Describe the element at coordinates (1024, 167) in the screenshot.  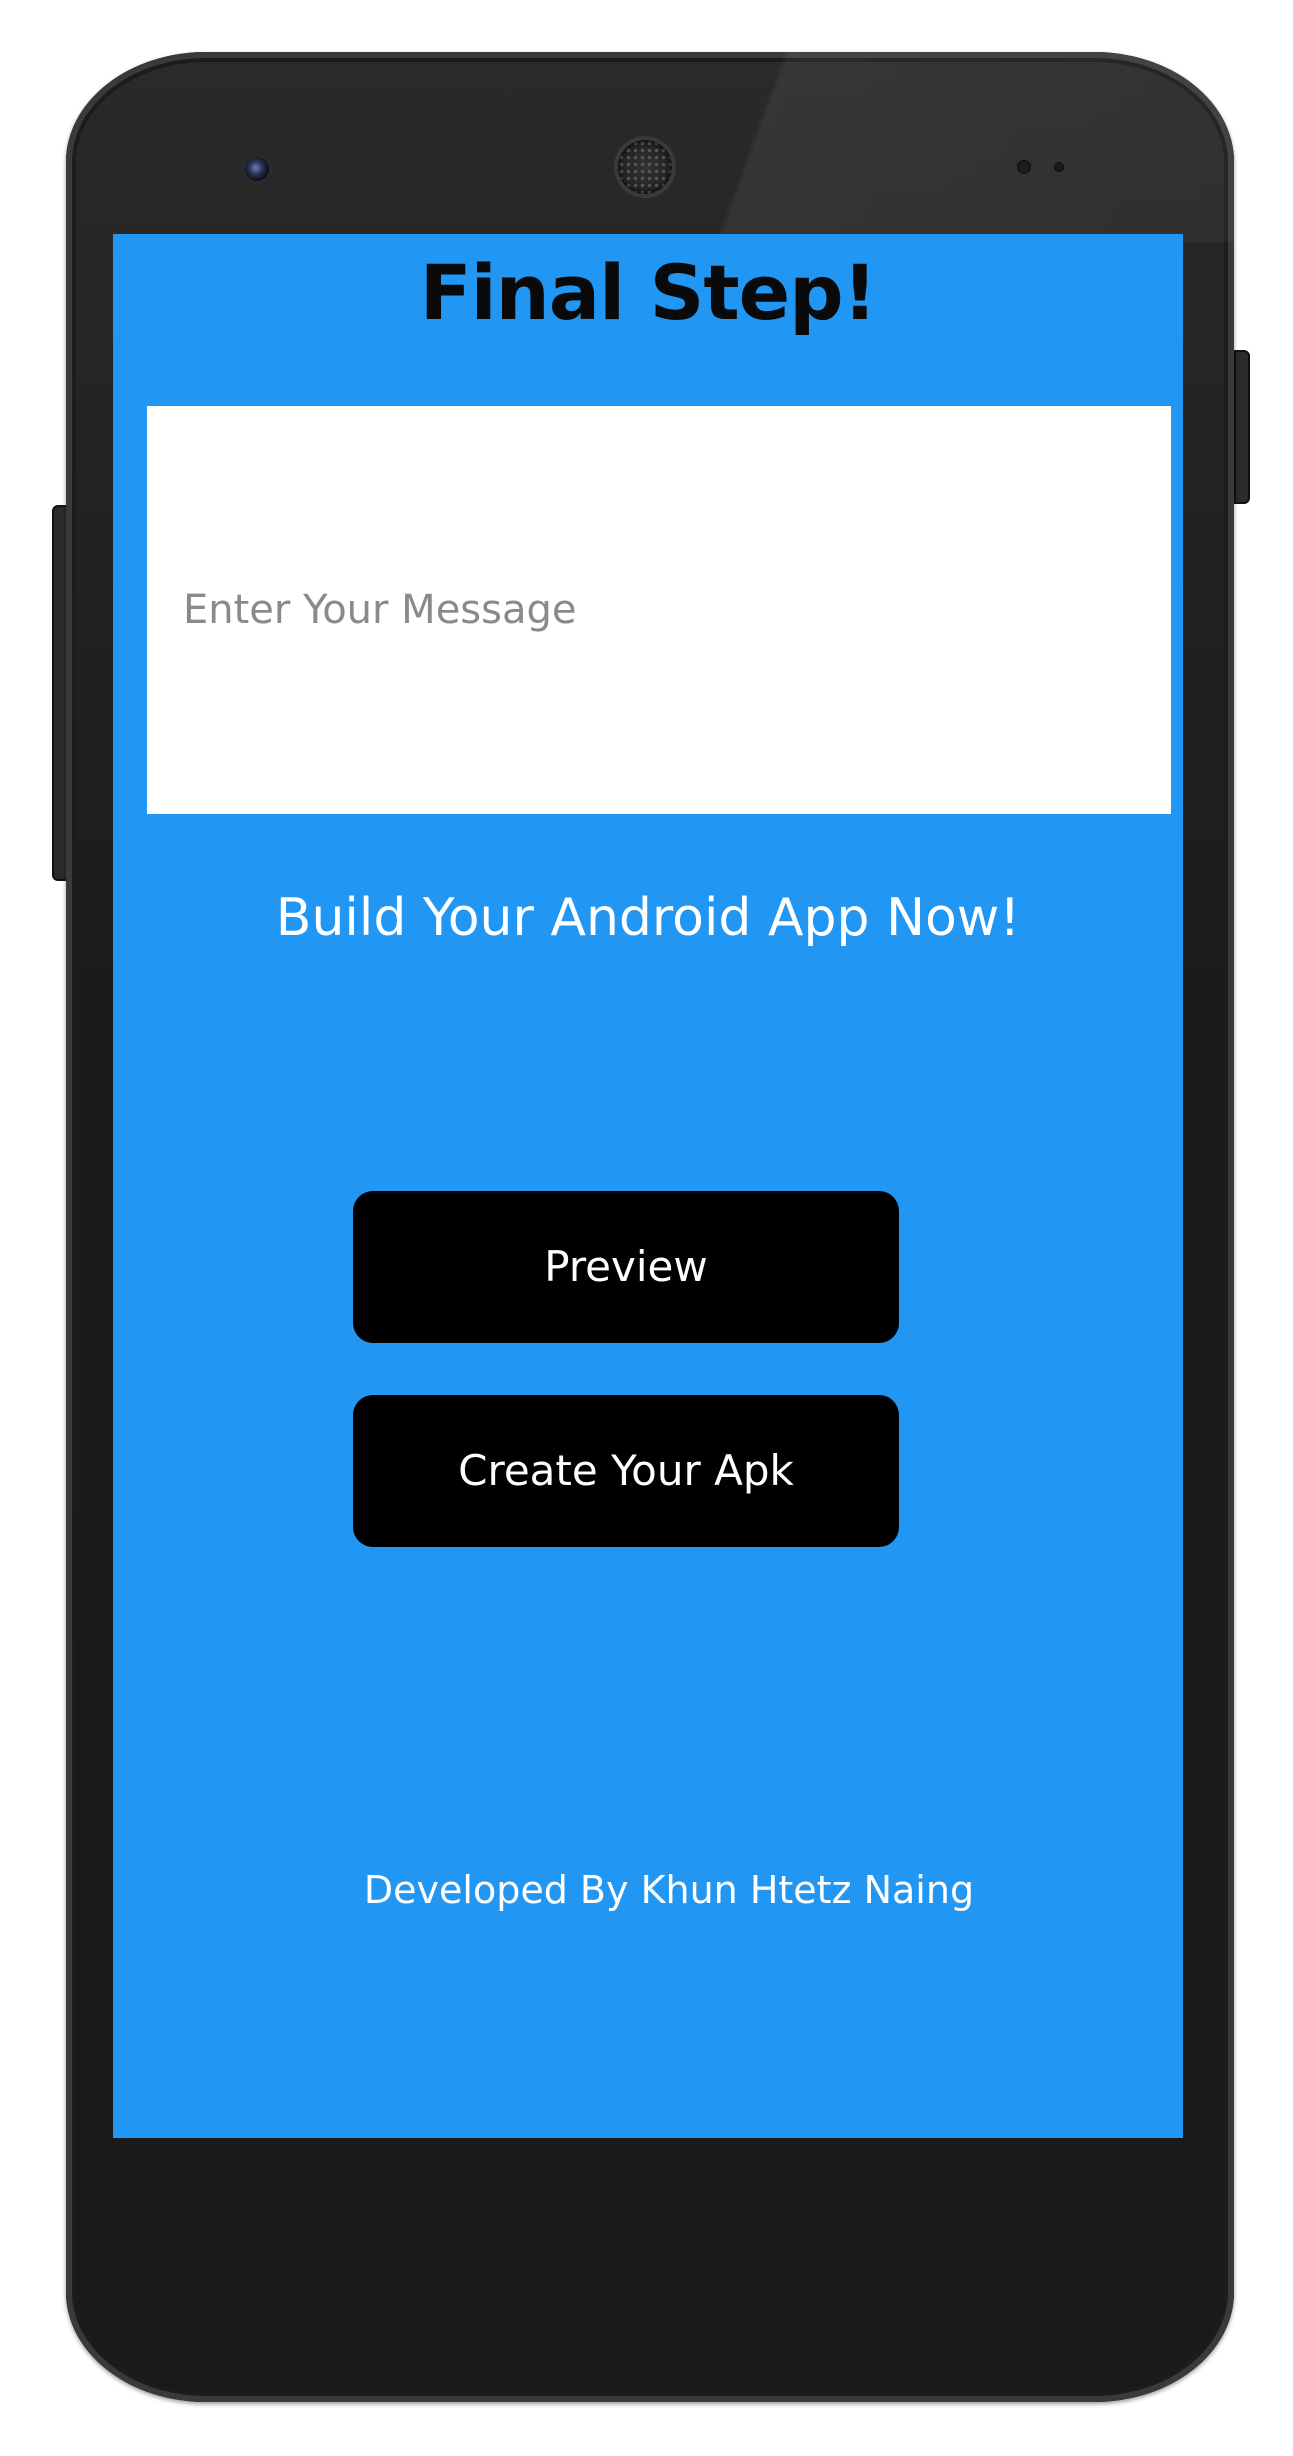
I see `proximity-sensor-icon` at that location.